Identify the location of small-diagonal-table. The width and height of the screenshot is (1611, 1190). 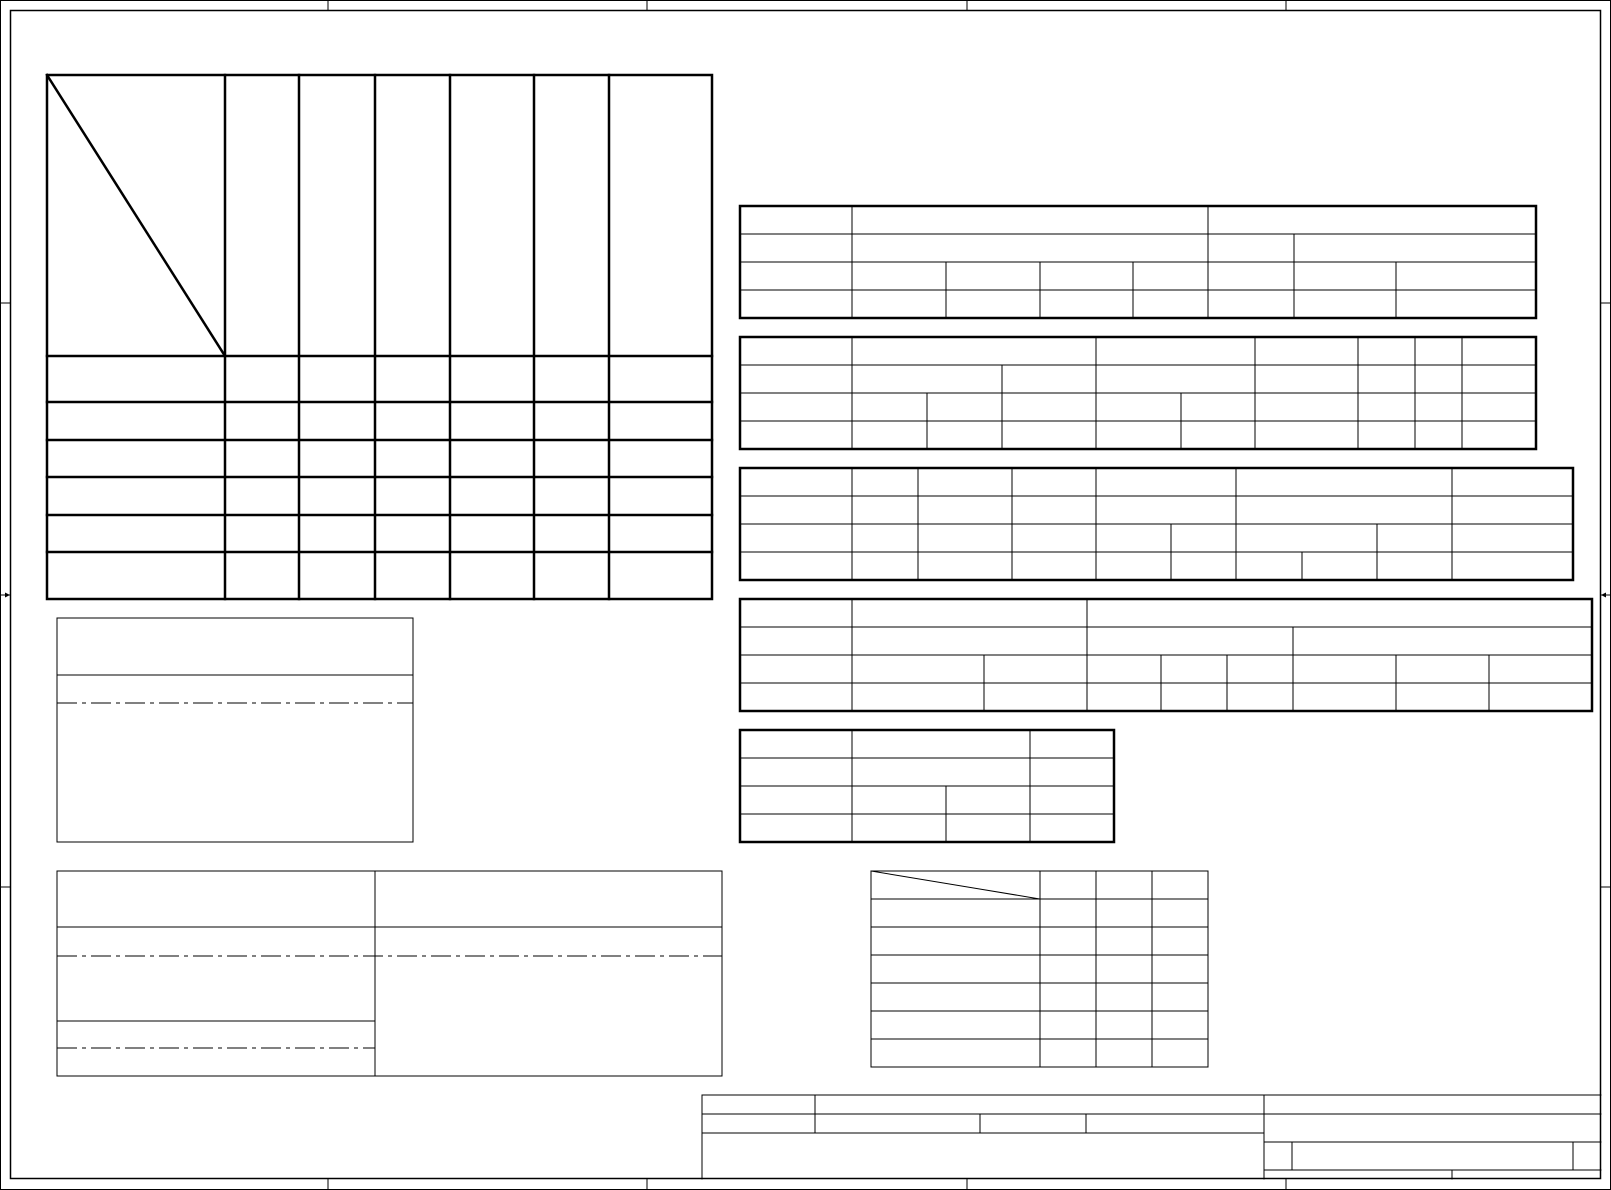
(1039, 969).